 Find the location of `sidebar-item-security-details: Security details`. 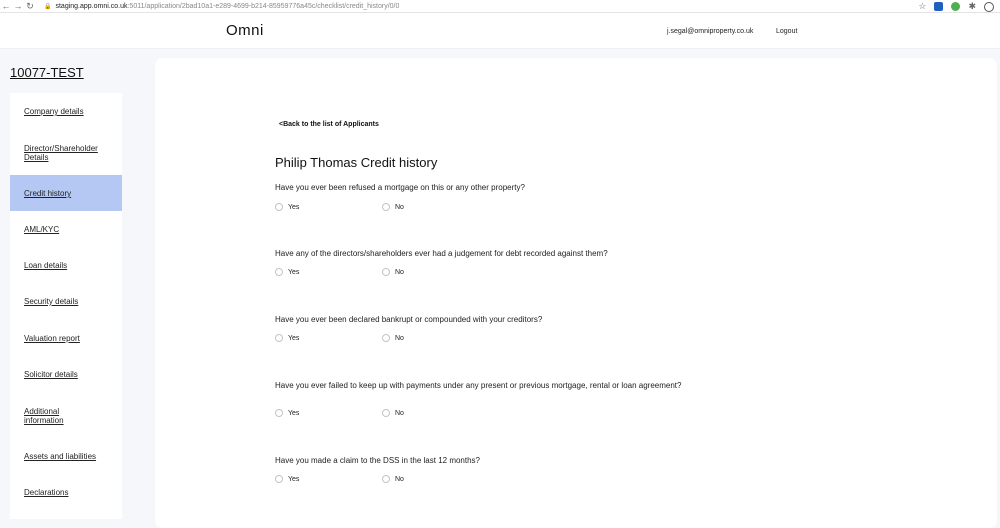

sidebar-item-security-details: Security details is located at coordinates (66, 302).